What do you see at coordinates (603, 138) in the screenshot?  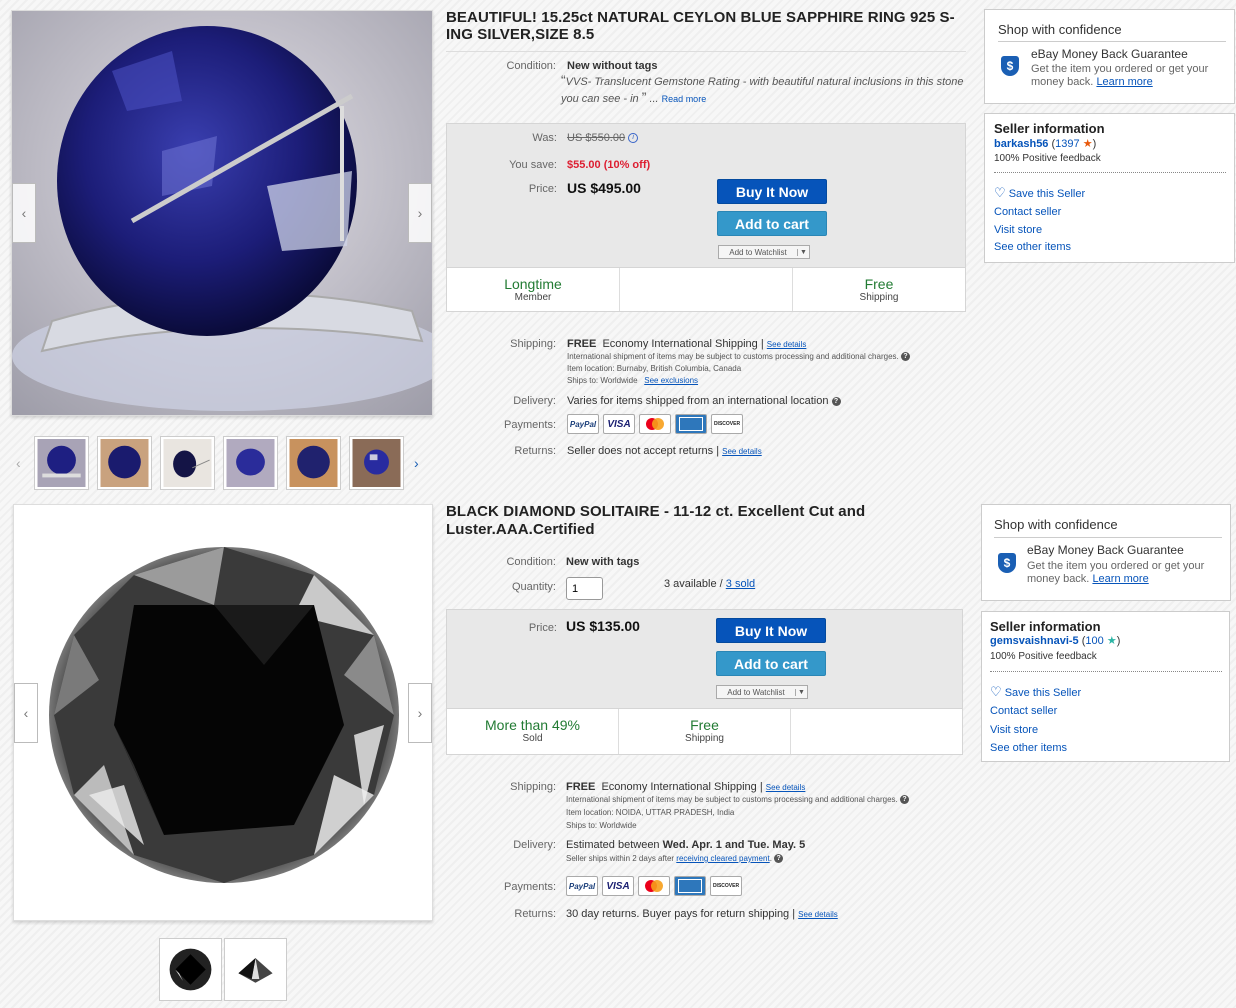 I see `was-price: US $550.00 i` at bounding box center [603, 138].